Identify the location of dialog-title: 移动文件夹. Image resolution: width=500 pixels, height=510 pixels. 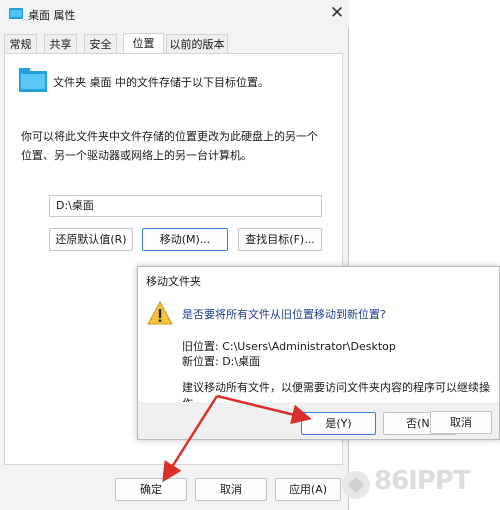
(173, 281).